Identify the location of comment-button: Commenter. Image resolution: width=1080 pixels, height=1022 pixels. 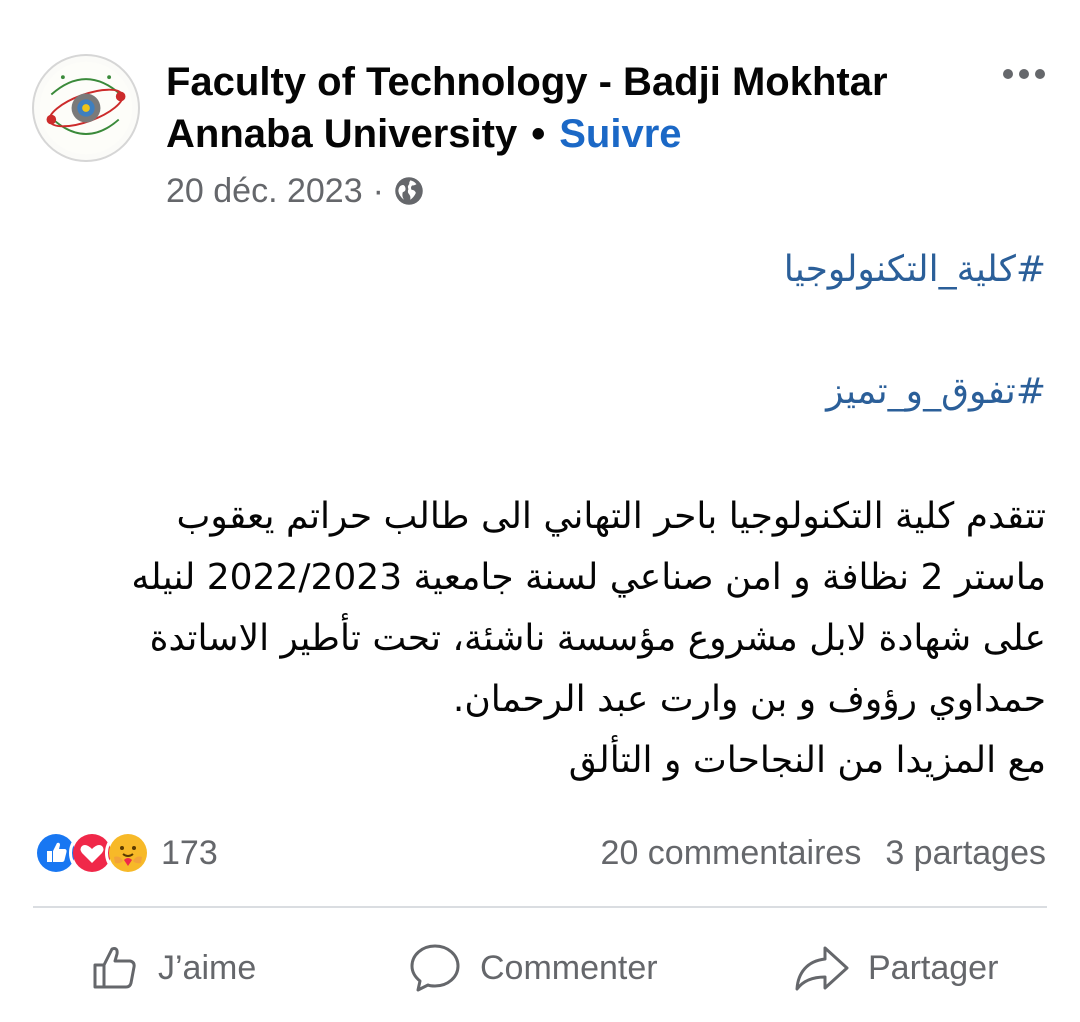
(533, 968).